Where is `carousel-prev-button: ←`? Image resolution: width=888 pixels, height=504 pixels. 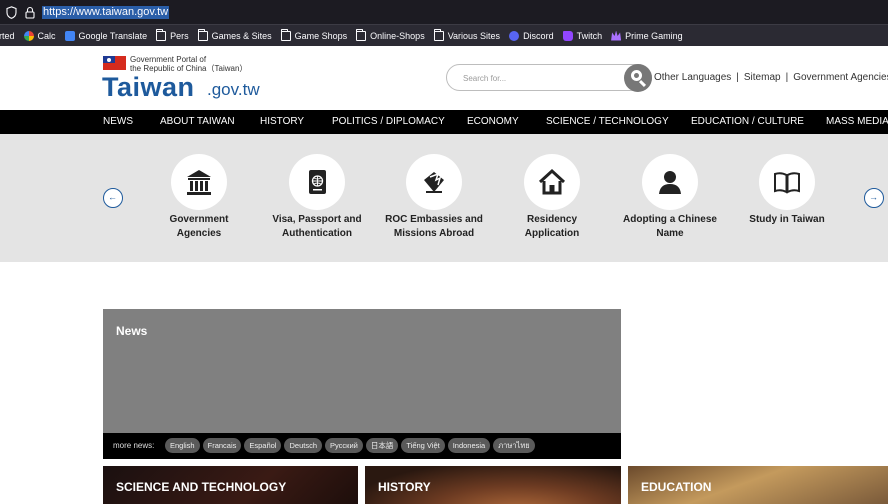 carousel-prev-button: ← is located at coordinates (113, 198).